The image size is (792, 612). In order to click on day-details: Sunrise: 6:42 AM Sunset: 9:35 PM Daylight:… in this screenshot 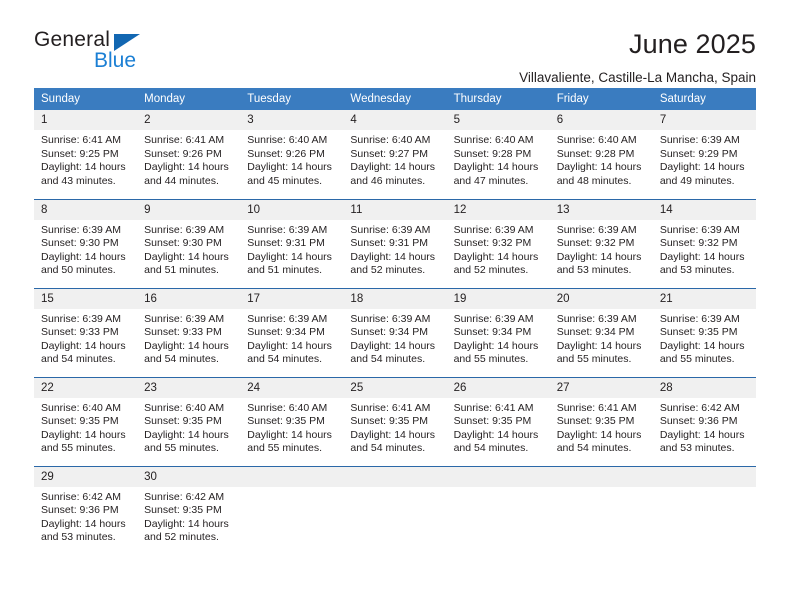, I will do `click(188, 516)`.